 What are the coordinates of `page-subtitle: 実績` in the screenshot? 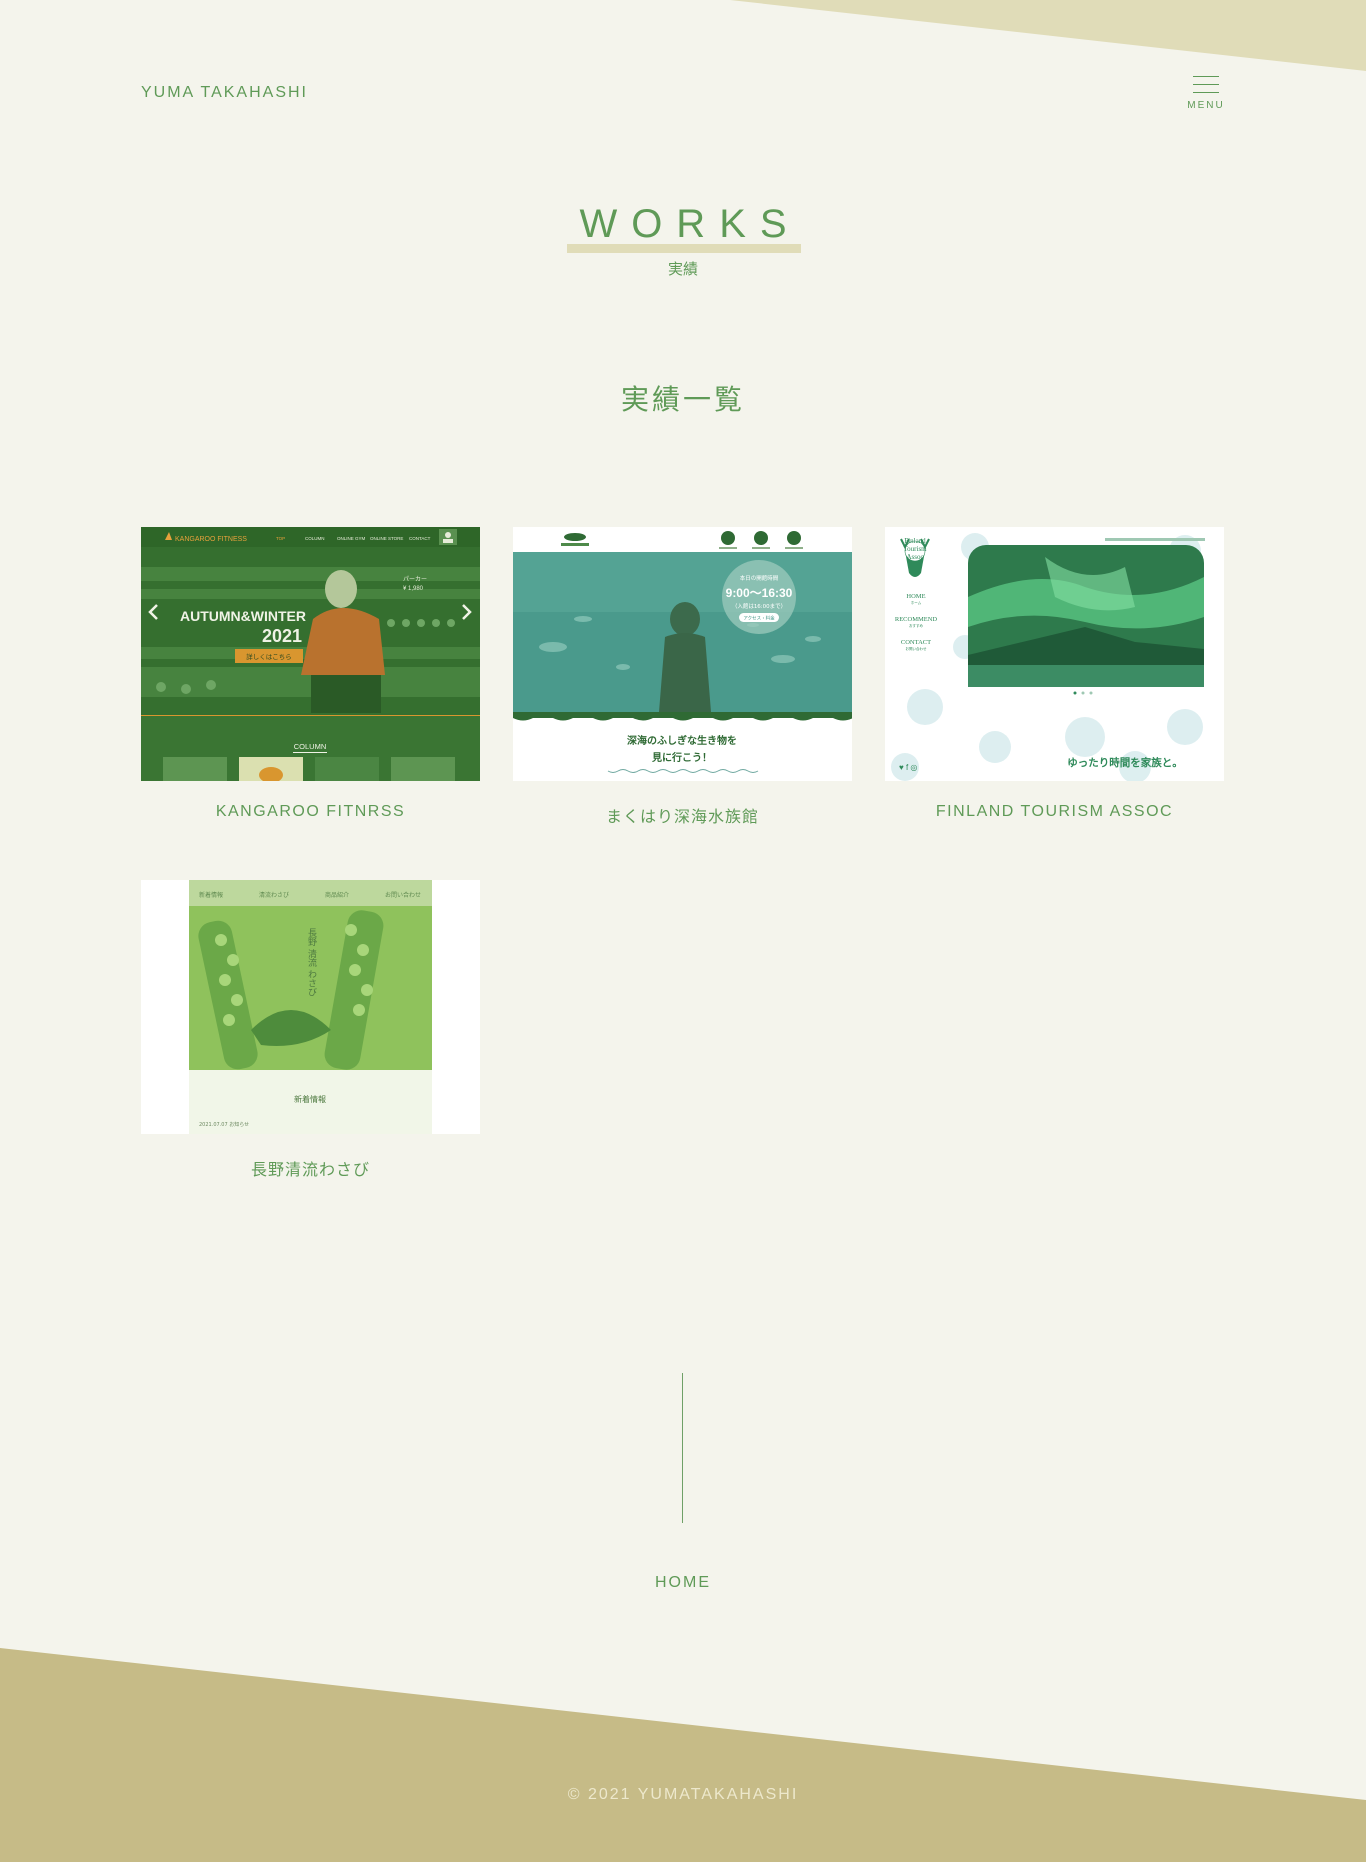 It's located at (682, 269).